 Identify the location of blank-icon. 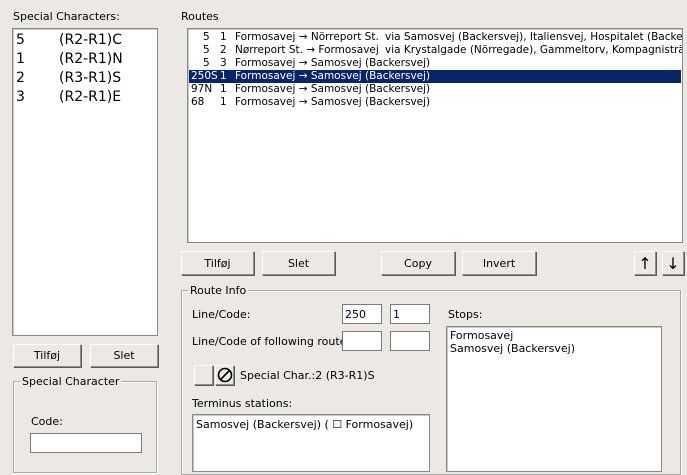
(204, 375).